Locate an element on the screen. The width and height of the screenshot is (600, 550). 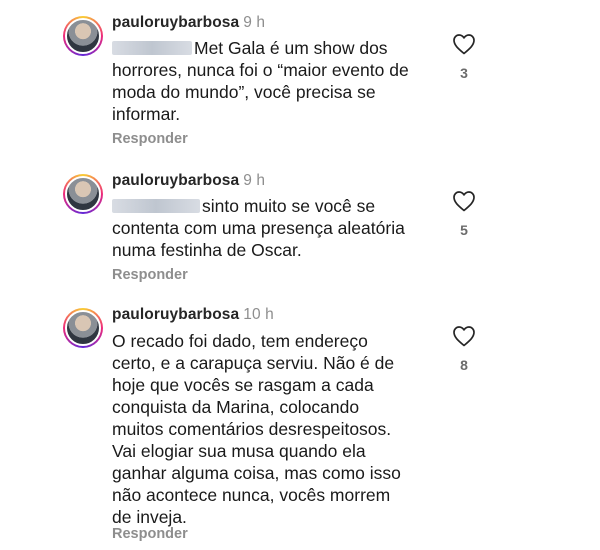
comment-username: pauloruybarbosa 10 h is located at coordinates (193, 315).